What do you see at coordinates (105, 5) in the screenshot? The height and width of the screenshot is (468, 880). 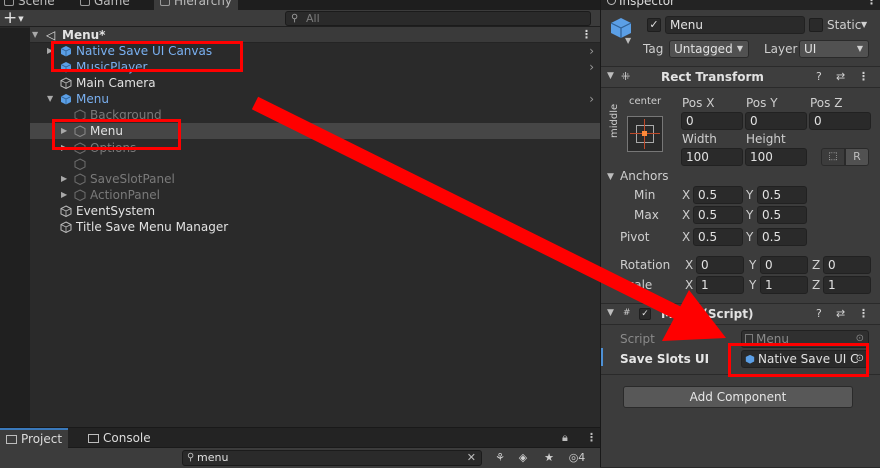 I see `tab-game: Game` at bounding box center [105, 5].